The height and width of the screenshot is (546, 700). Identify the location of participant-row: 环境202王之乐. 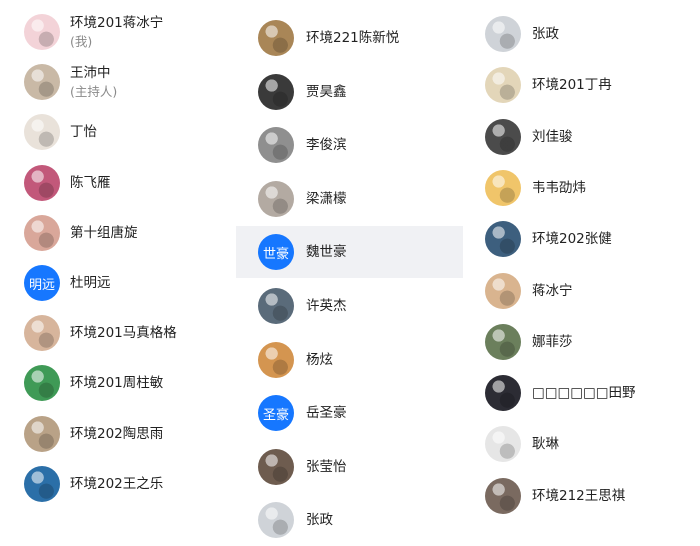
(117, 484).